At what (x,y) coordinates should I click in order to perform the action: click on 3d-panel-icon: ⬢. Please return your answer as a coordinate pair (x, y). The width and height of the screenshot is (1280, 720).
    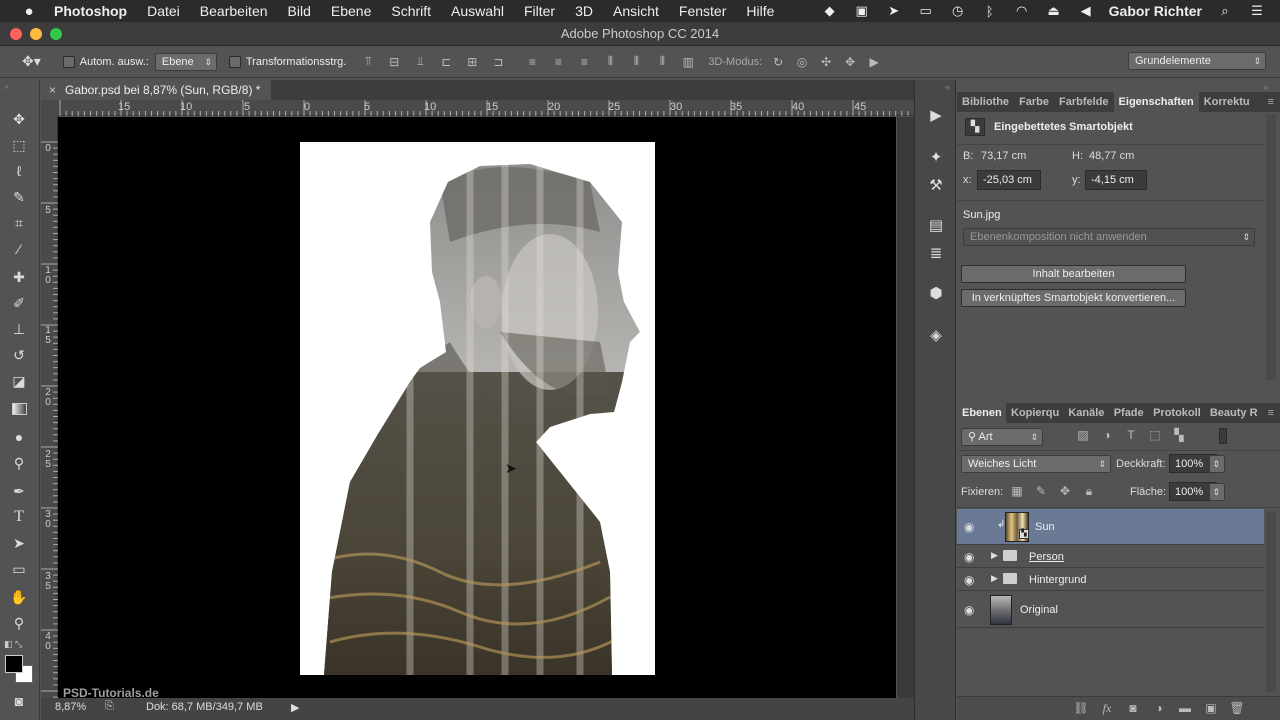
    Looking at the image, I should click on (936, 293).